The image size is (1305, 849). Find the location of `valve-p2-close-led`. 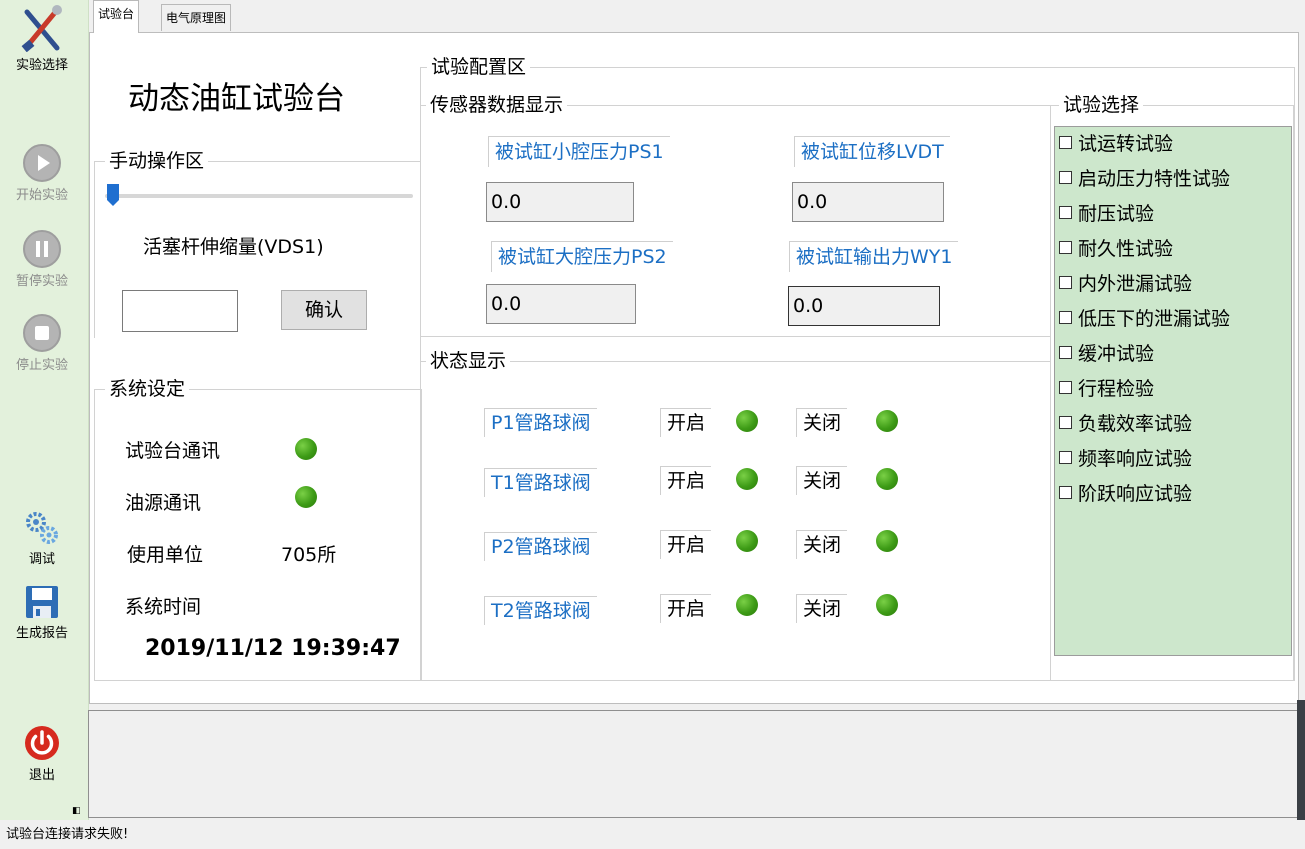

valve-p2-close-led is located at coordinates (887, 541).